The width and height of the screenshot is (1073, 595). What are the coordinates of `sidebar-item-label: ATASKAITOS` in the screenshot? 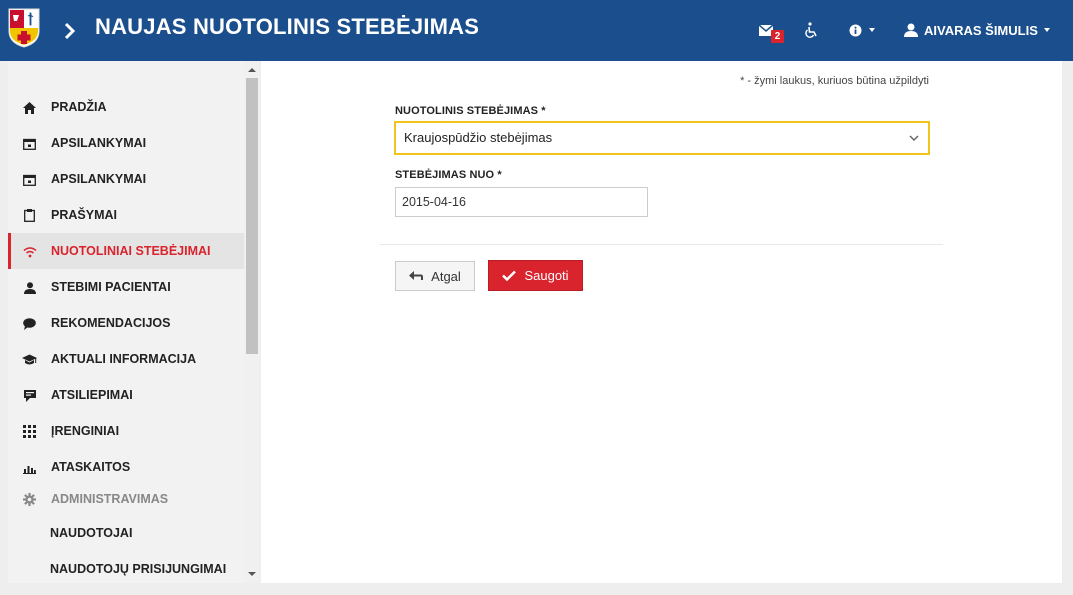 It's located at (91, 467).